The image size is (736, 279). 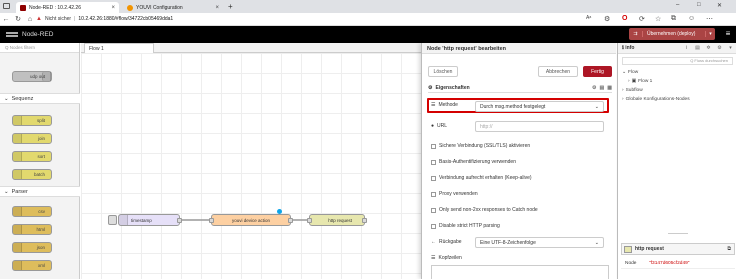 What do you see at coordinates (30, 19) in the screenshot?
I see `home-icon: ⌂` at bounding box center [30, 19].